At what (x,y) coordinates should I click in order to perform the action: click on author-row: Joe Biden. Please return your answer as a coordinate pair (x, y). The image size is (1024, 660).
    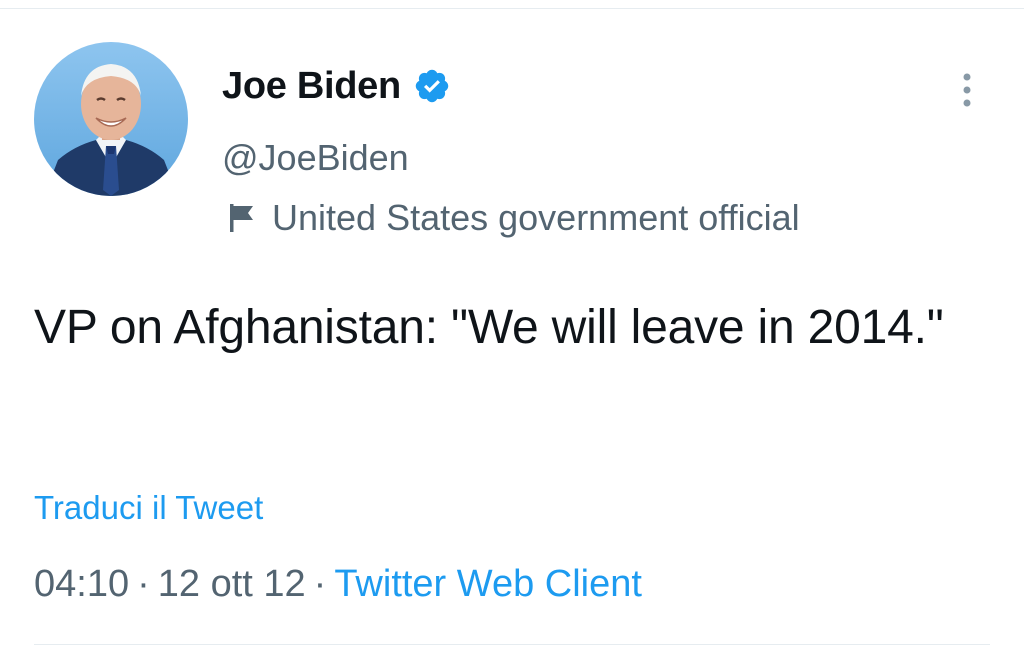
    Looking at the image, I should click on (336, 86).